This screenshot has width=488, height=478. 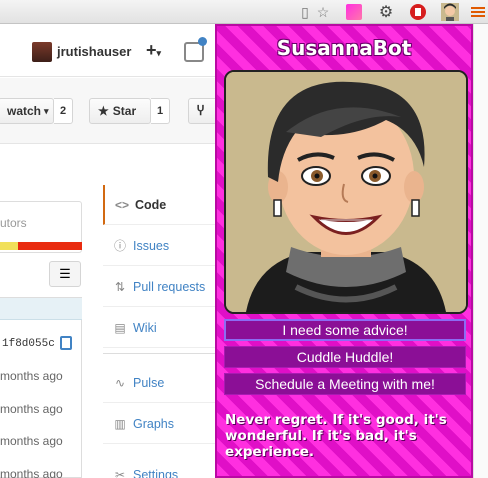 I want to click on username-link: jrutishauser, so click(x=94, y=51).